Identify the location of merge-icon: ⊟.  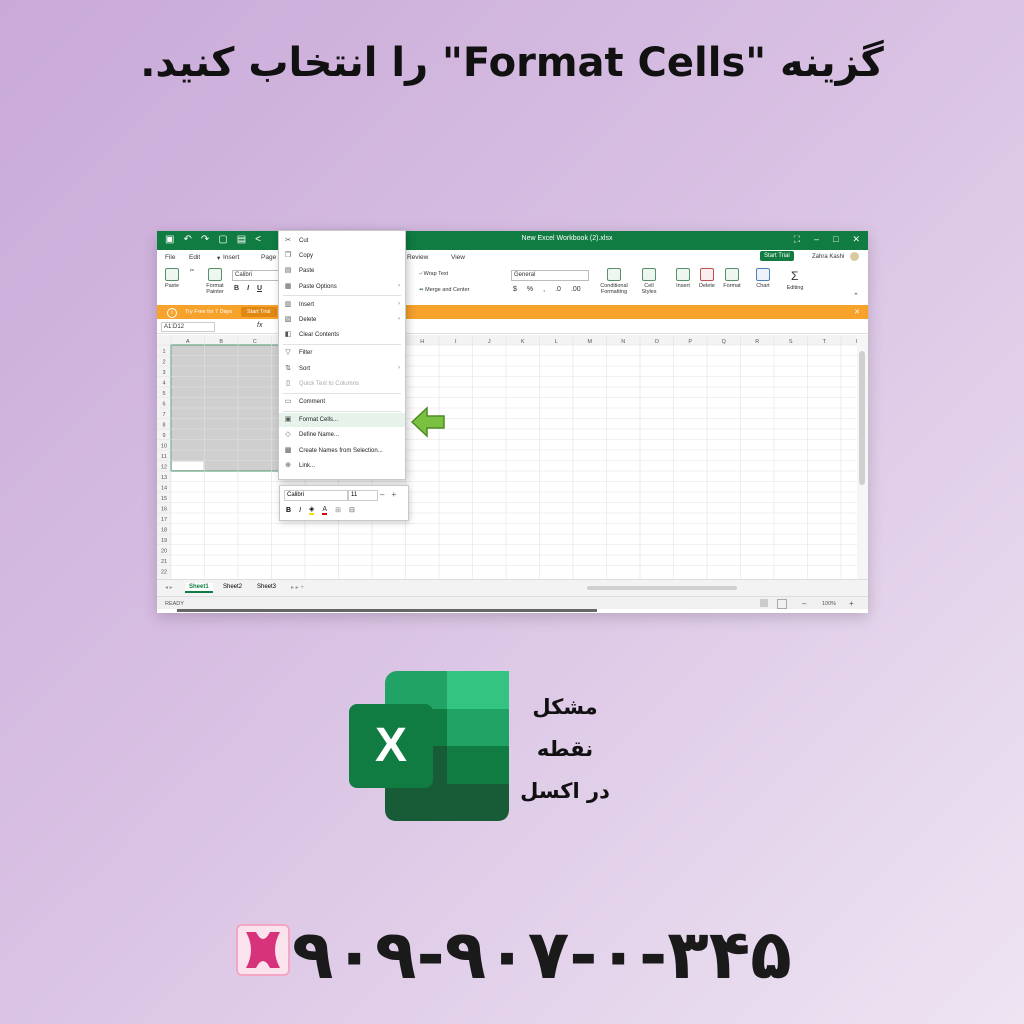
(352, 510).